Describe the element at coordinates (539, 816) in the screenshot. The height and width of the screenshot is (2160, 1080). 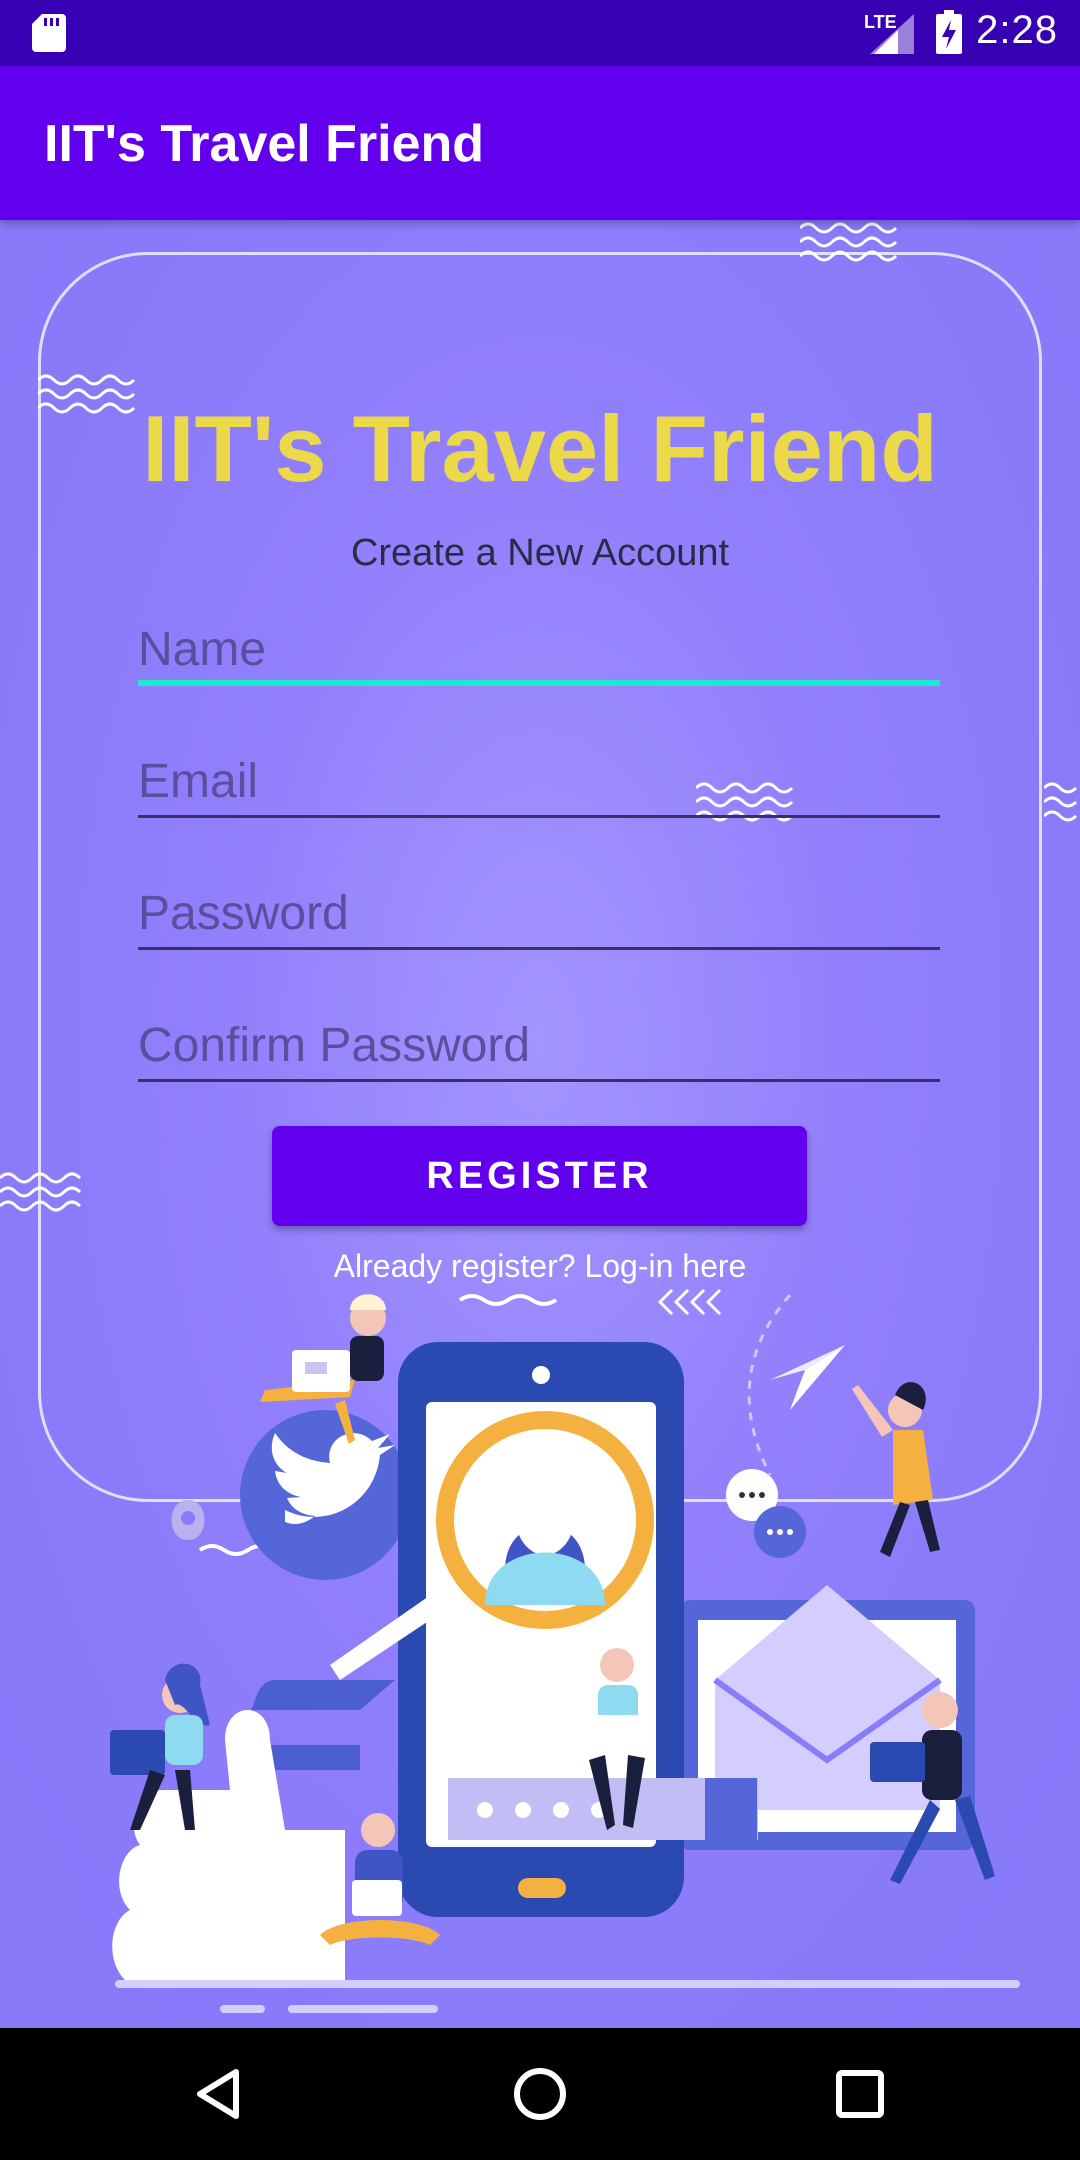
I see `email-underline` at that location.